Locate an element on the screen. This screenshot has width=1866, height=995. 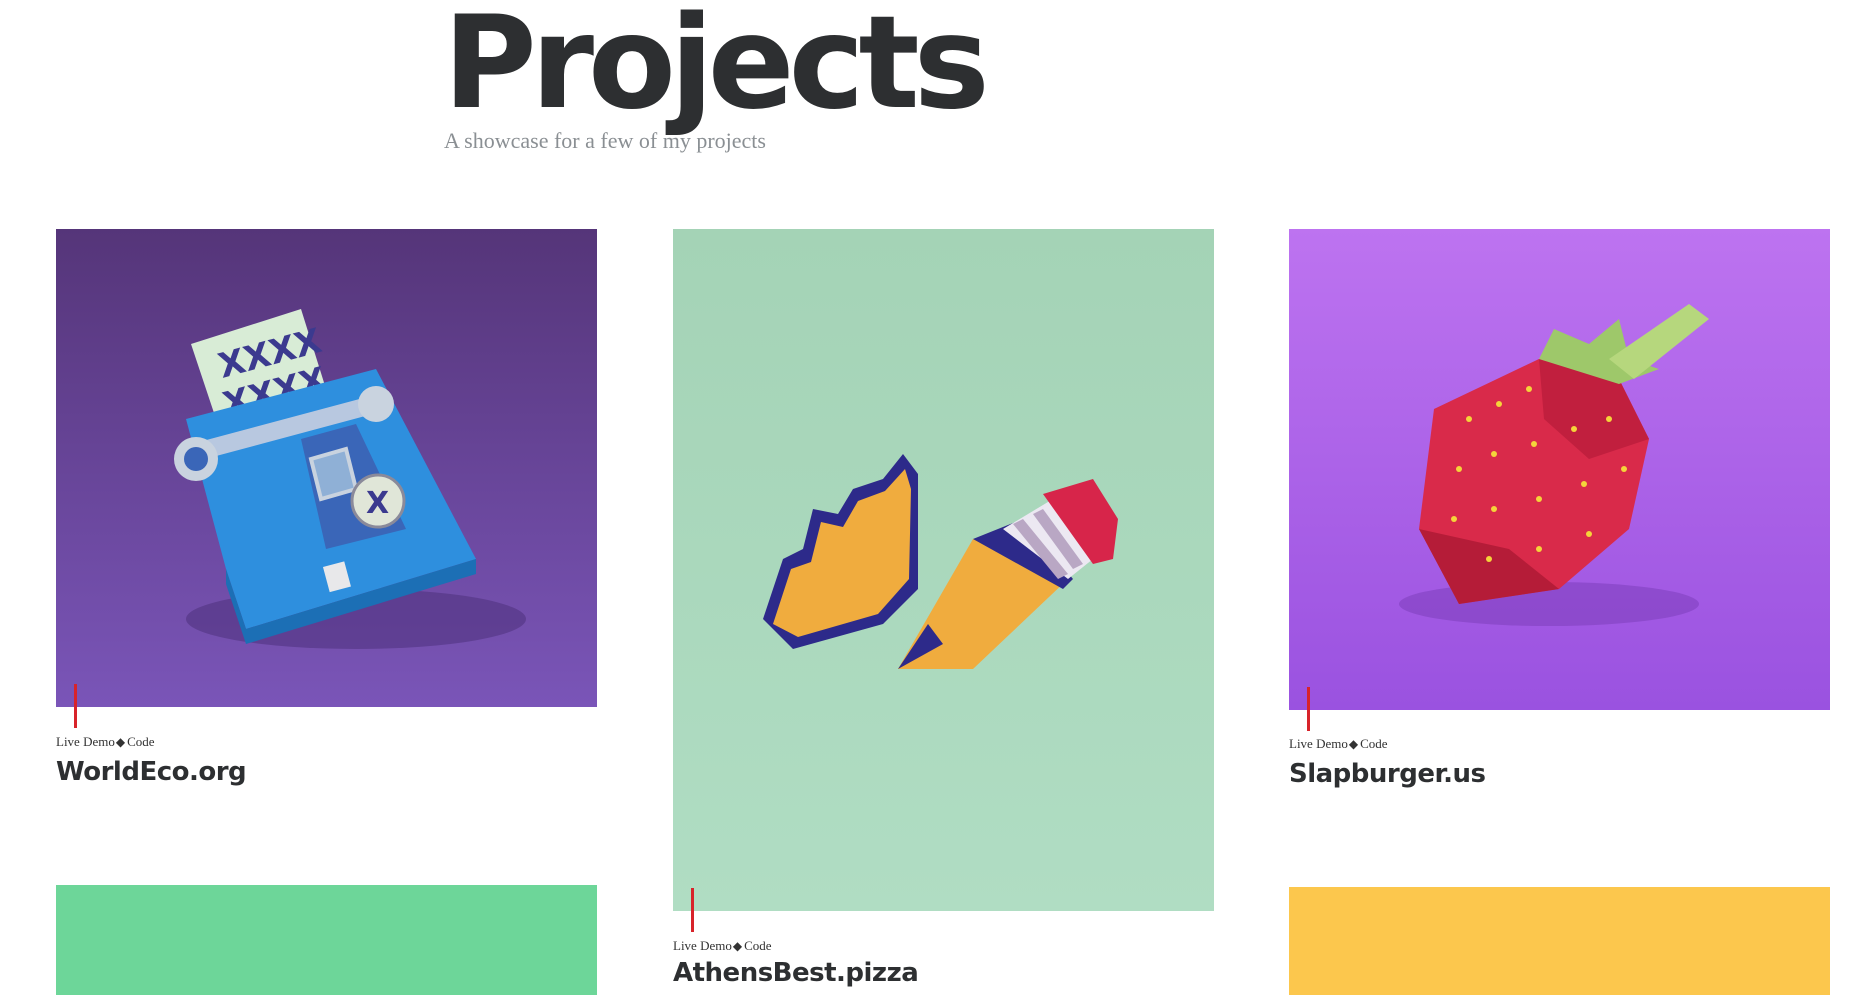
strawberry-illustration is located at coordinates (1559, 469).